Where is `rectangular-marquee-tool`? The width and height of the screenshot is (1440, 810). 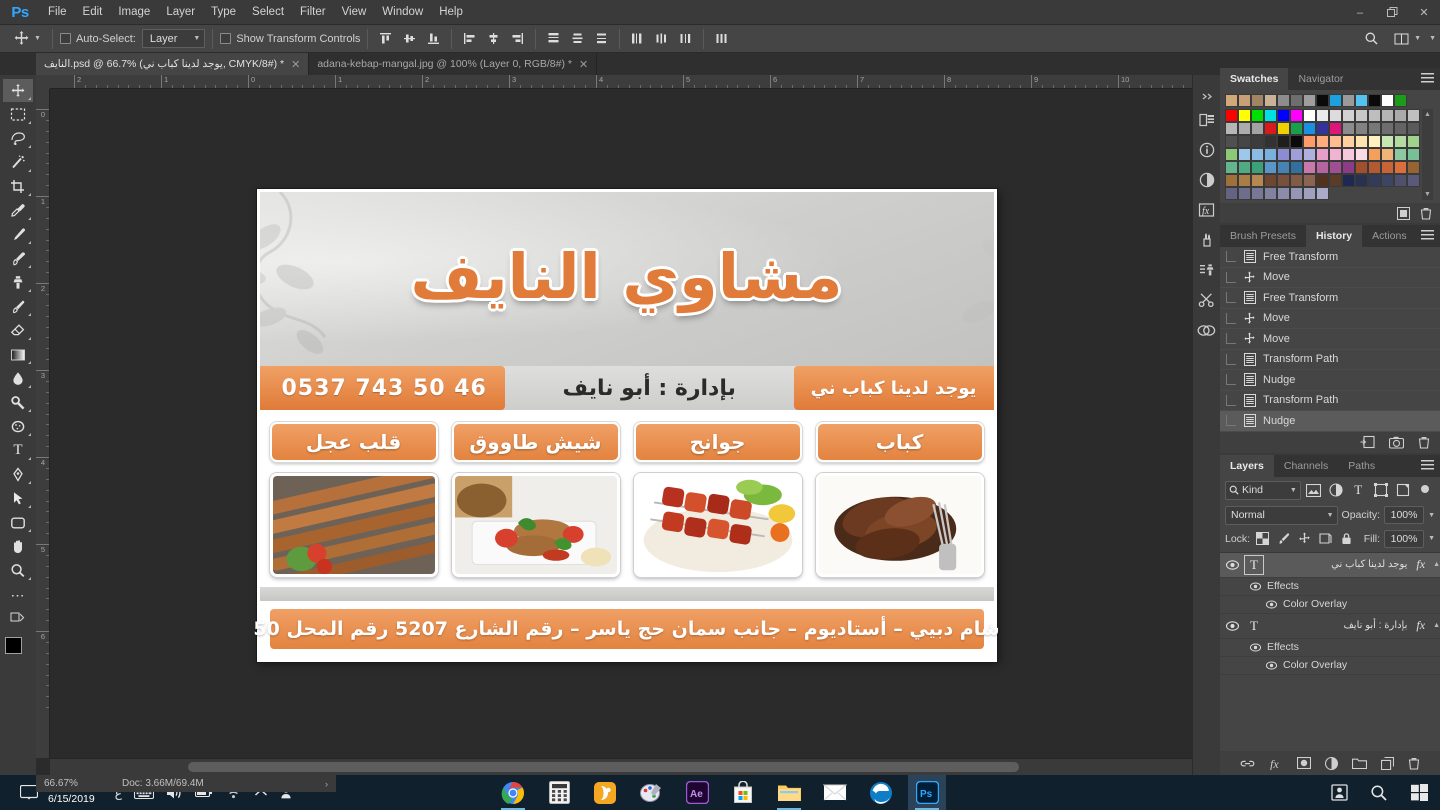
rectangular-marquee-tool is located at coordinates (18, 114).